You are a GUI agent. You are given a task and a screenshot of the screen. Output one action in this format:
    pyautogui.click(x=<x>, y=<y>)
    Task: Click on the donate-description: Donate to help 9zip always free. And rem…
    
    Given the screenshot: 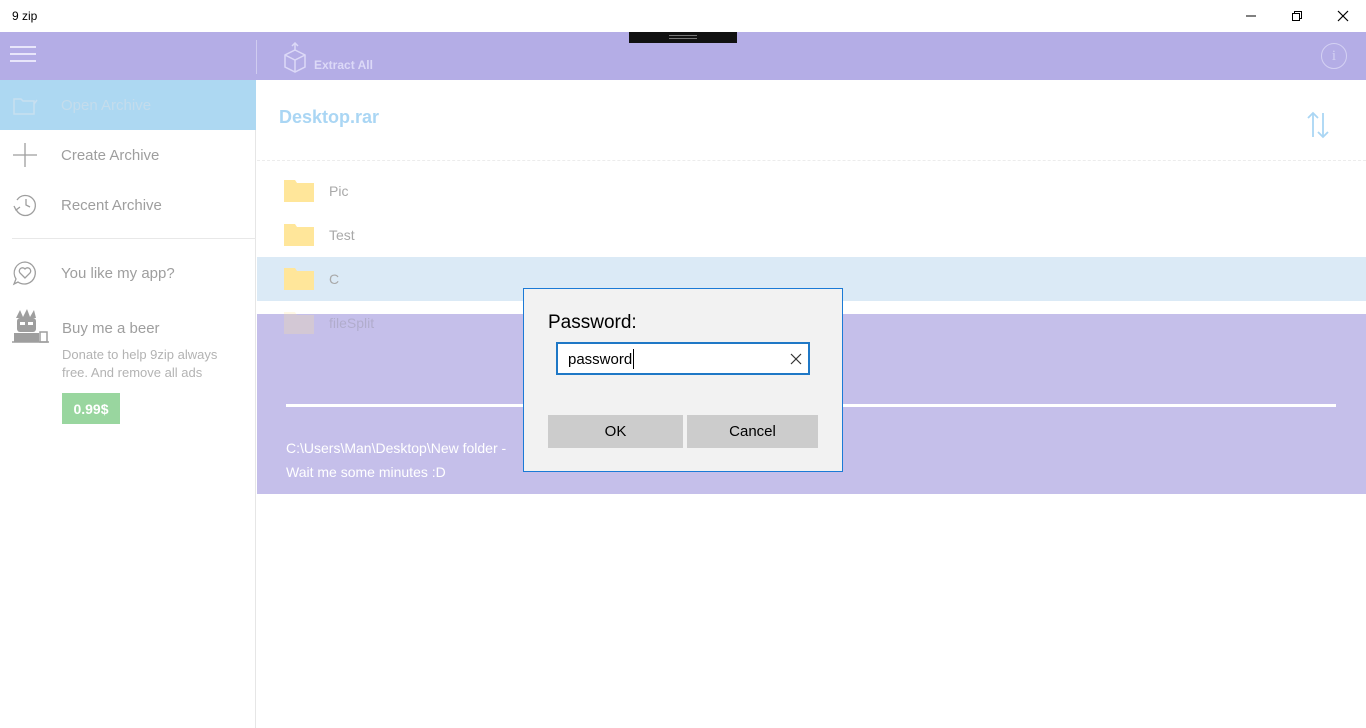 What is the action you would take?
    pyautogui.click(x=140, y=363)
    